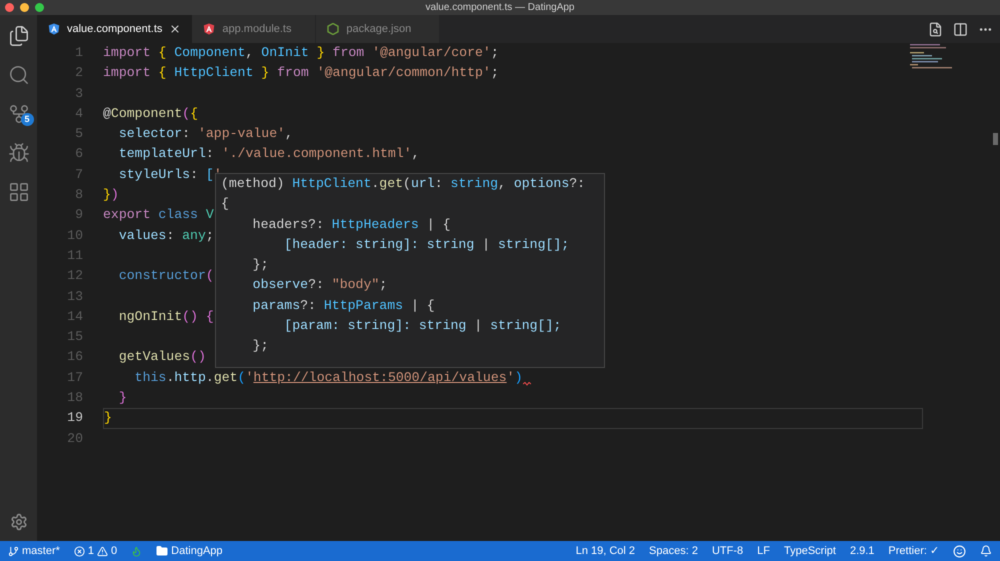 The width and height of the screenshot is (1000, 561). I want to click on smiley-icon, so click(959, 551).